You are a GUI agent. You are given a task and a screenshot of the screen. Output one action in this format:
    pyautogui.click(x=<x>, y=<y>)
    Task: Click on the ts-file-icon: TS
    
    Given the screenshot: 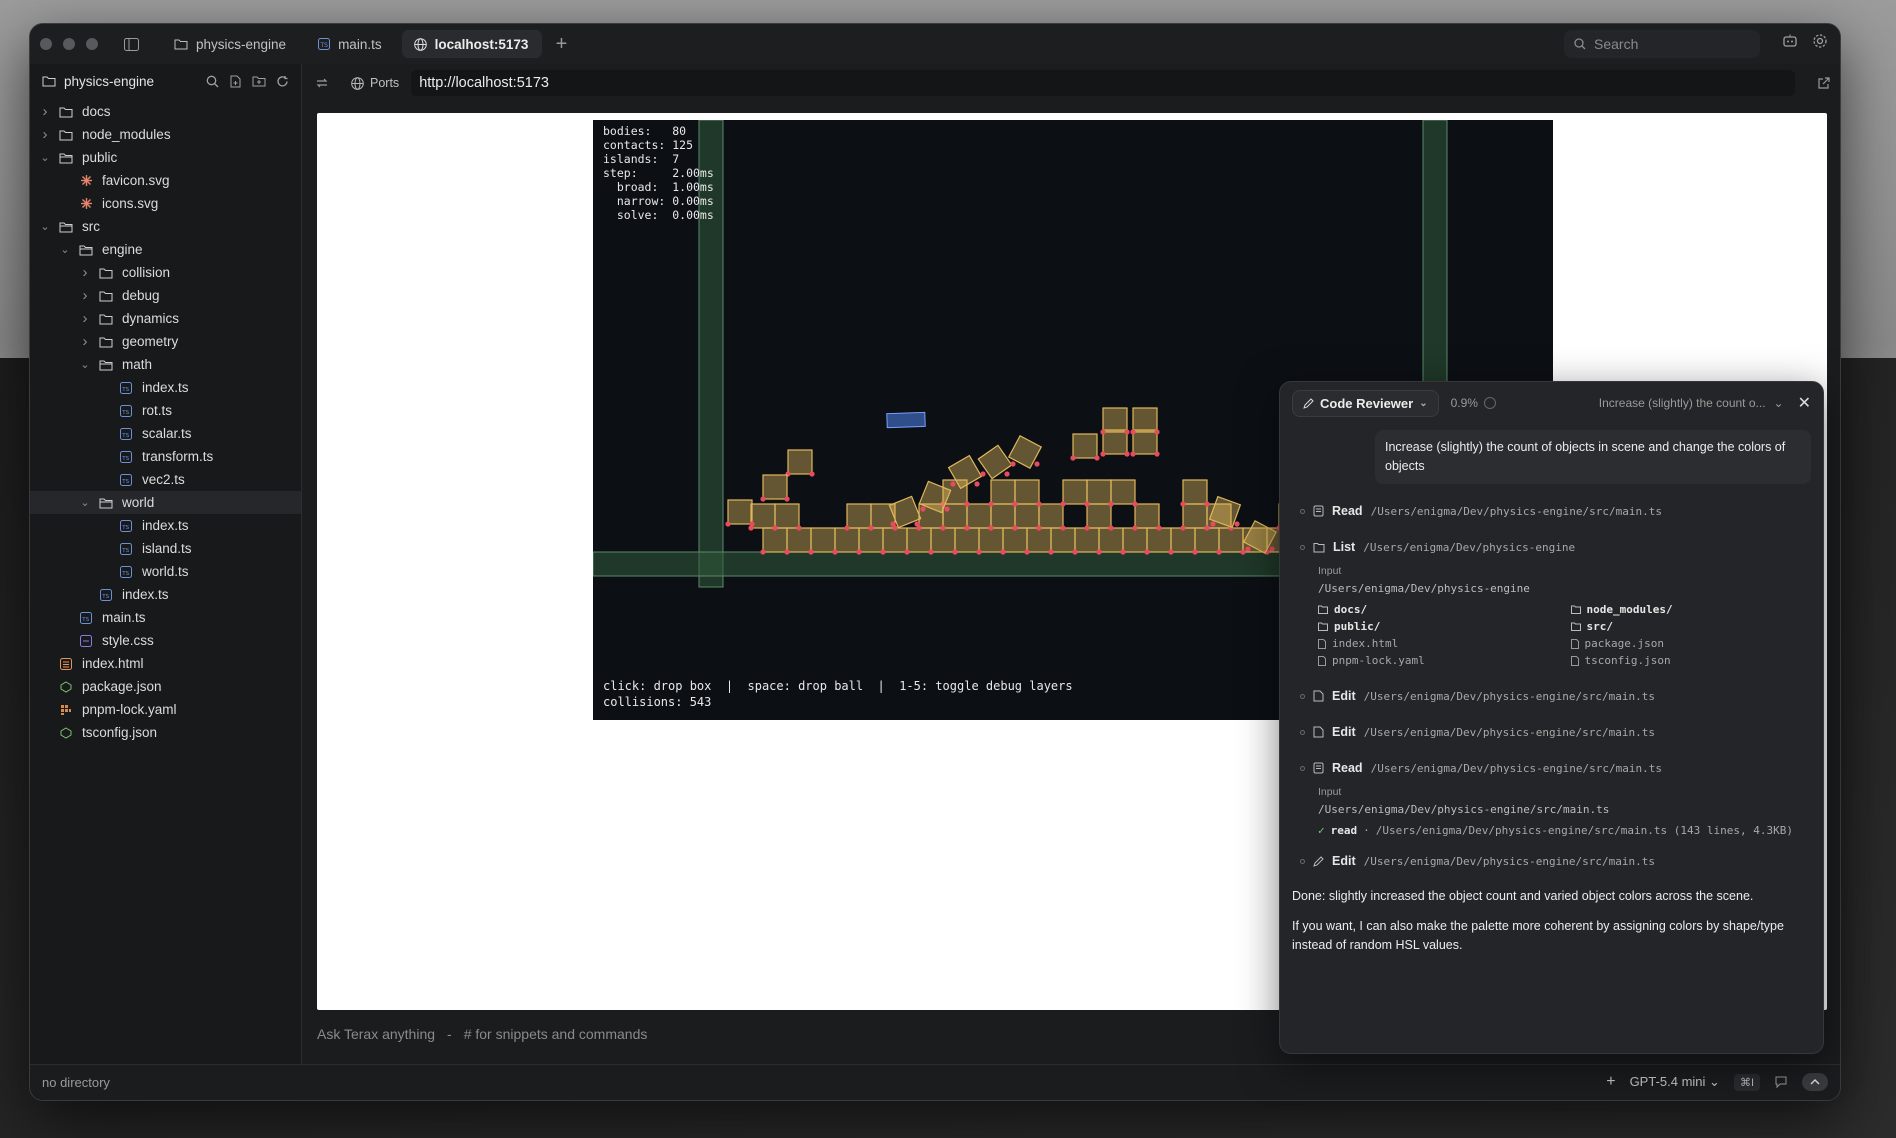 What is the action you would take?
    pyautogui.click(x=126, y=549)
    